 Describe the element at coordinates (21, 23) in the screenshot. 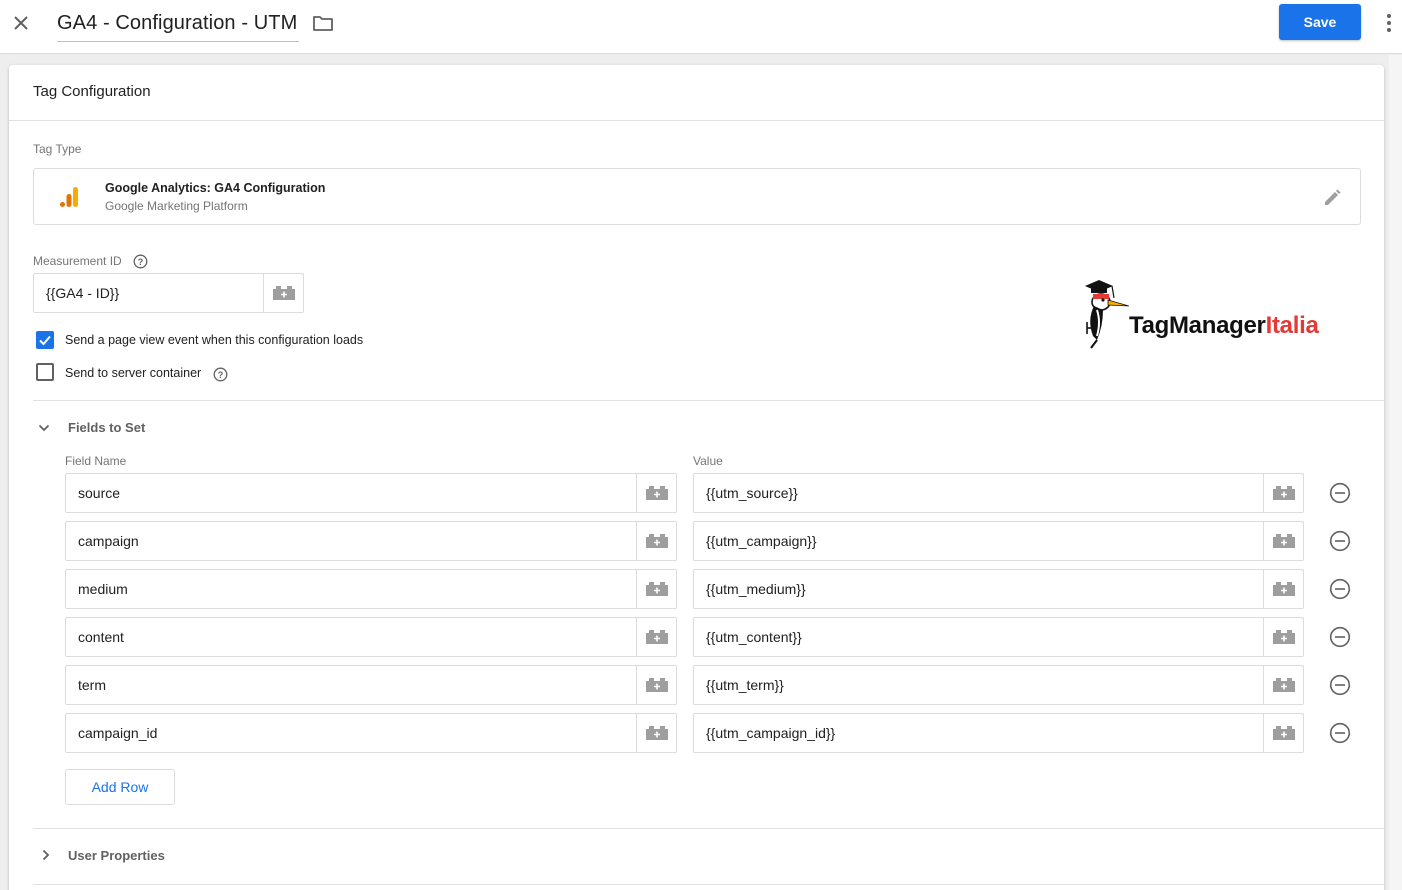

I see `close-icon` at that location.